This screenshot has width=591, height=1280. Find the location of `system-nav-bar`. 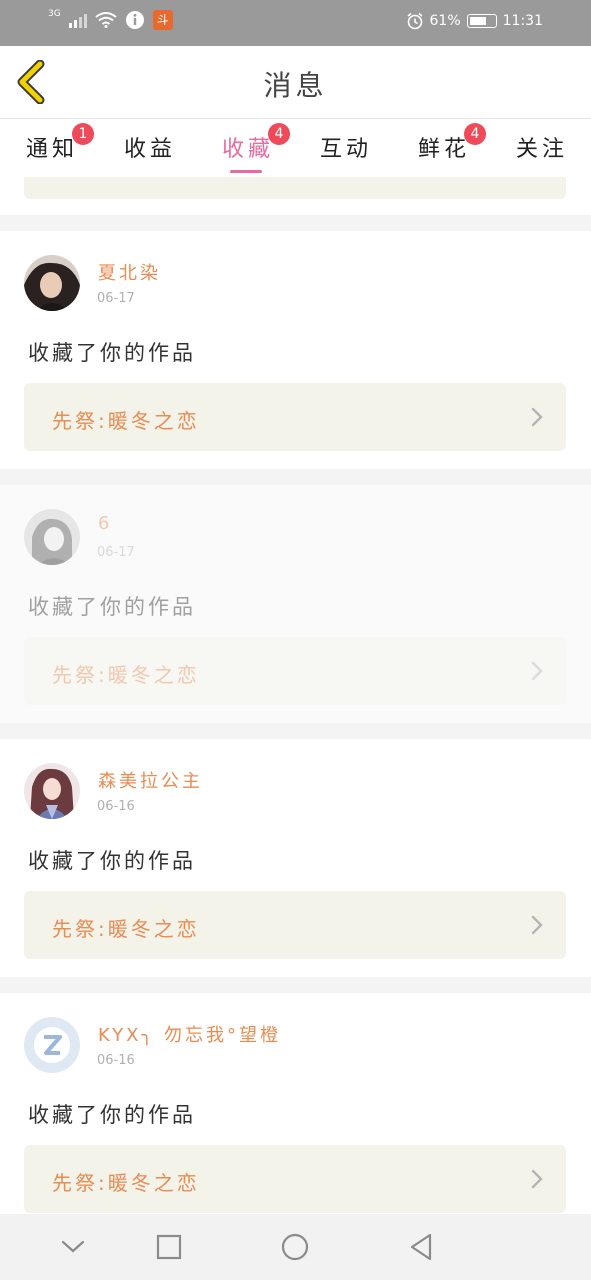

system-nav-bar is located at coordinates (295, 1247).